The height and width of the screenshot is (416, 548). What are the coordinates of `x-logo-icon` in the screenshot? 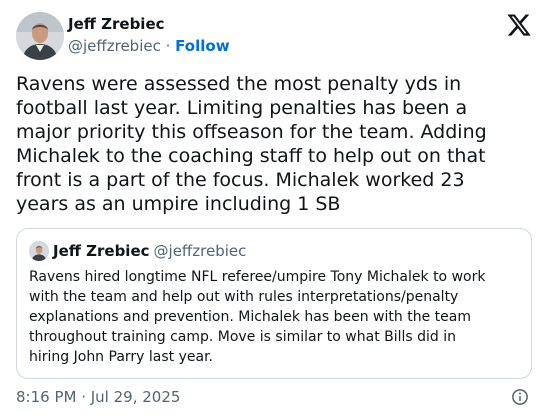 It's located at (519, 25).